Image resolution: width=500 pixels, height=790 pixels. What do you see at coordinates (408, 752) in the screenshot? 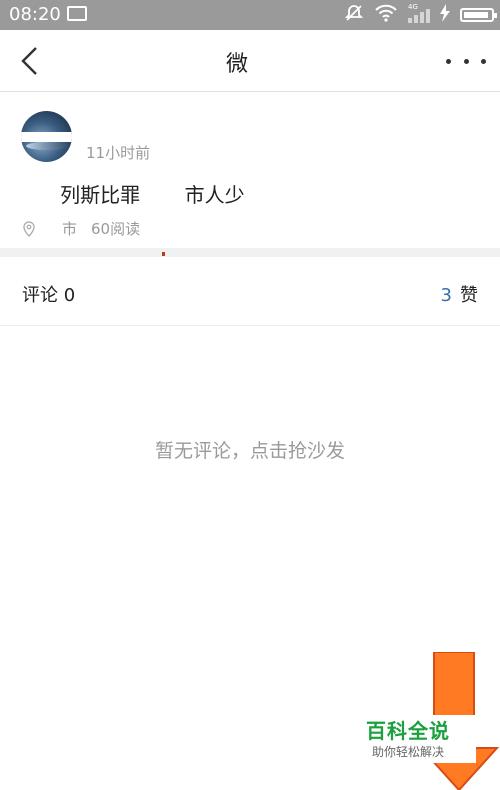
I see `watermark-subtitle: 助你轻松解决` at bounding box center [408, 752].